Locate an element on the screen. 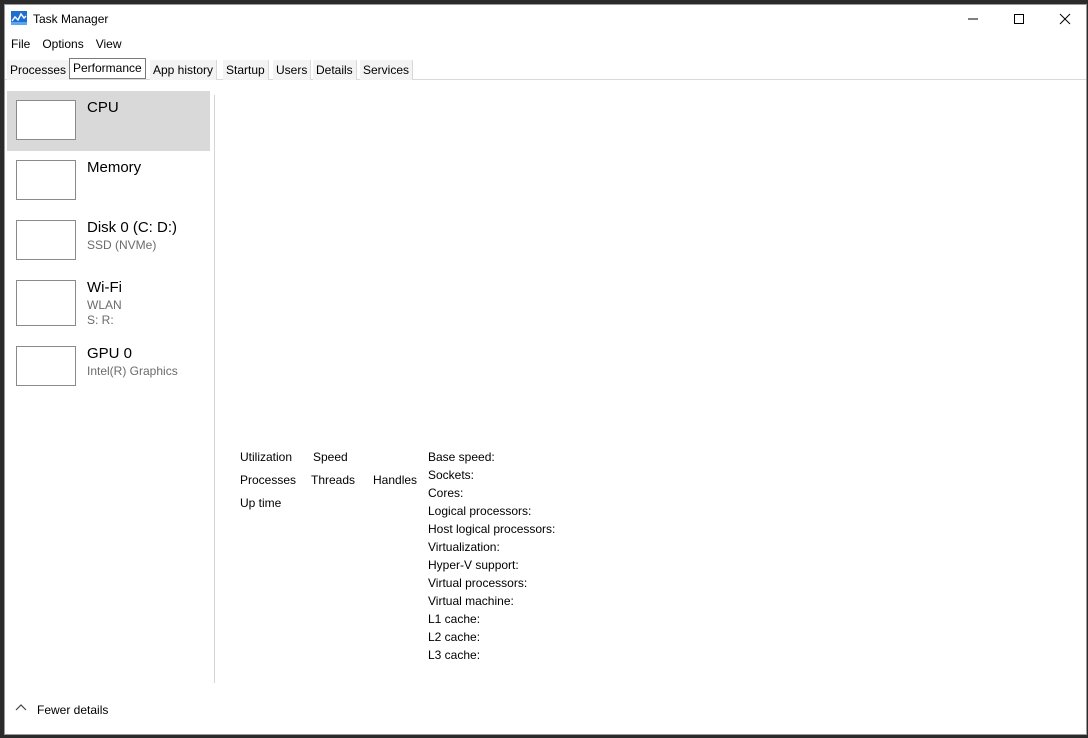 The image size is (1088, 738). stat-speed-label: Speed is located at coordinates (330, 457).